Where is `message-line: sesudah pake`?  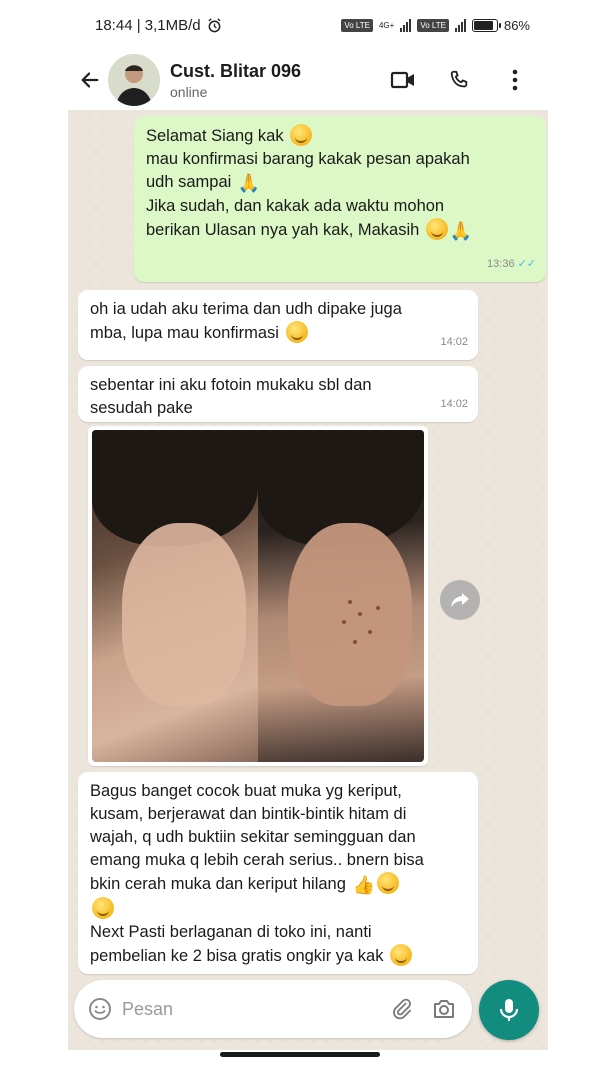 message-line: sesudah pake is located at coordinates (141, 408).